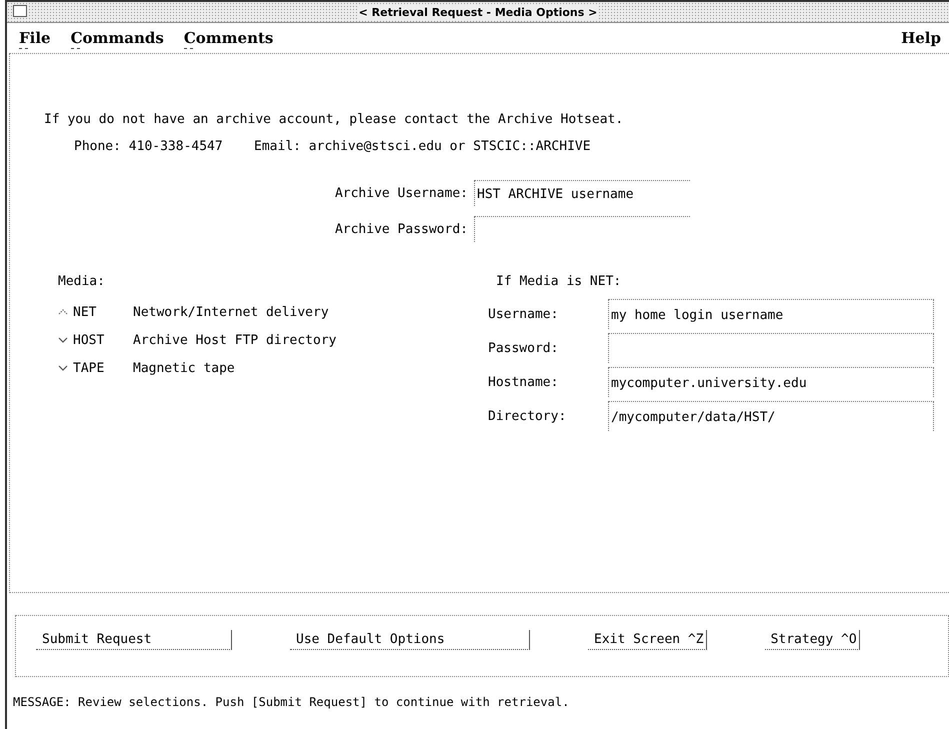 The image size is (949, 729). What do you see at coordinates (229, 38) in the screenshot?
I see `menu-item: Comments` at bounding box center [229, 38].